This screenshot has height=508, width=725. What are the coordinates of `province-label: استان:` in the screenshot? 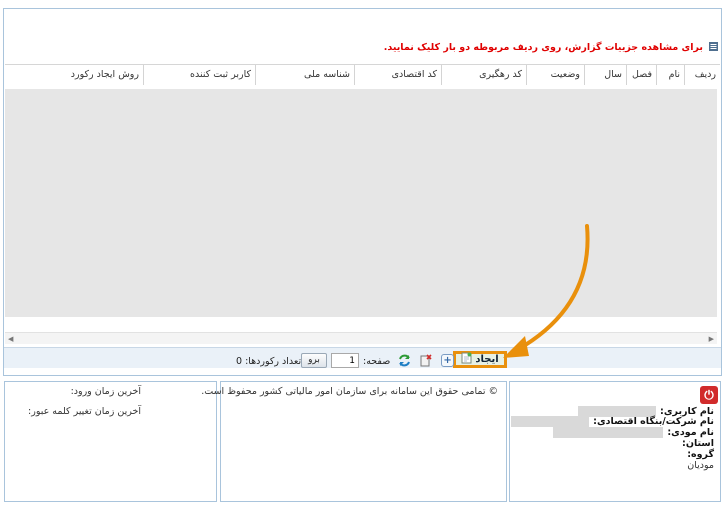 It's located at (698, 443).